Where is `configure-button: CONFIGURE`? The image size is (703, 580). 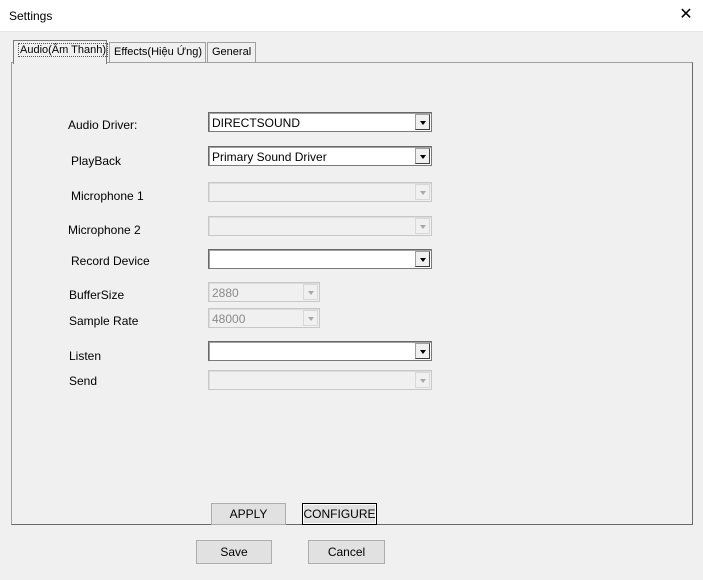 configure-button: CONFIGURE is located at coordinates (339, 514).